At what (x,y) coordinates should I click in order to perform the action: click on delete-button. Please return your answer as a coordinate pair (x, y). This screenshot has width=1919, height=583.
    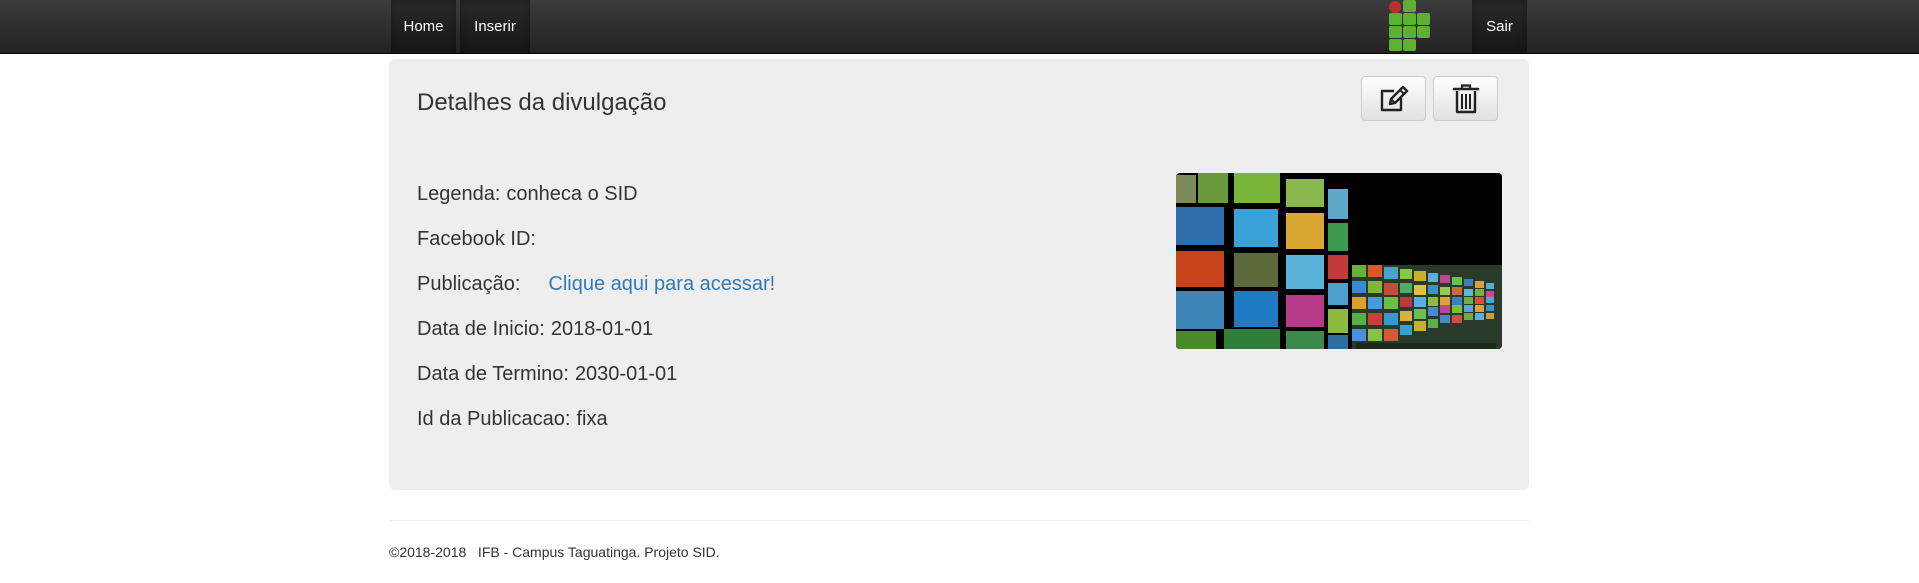
    Looking at the image, I should click on (1465, 98).